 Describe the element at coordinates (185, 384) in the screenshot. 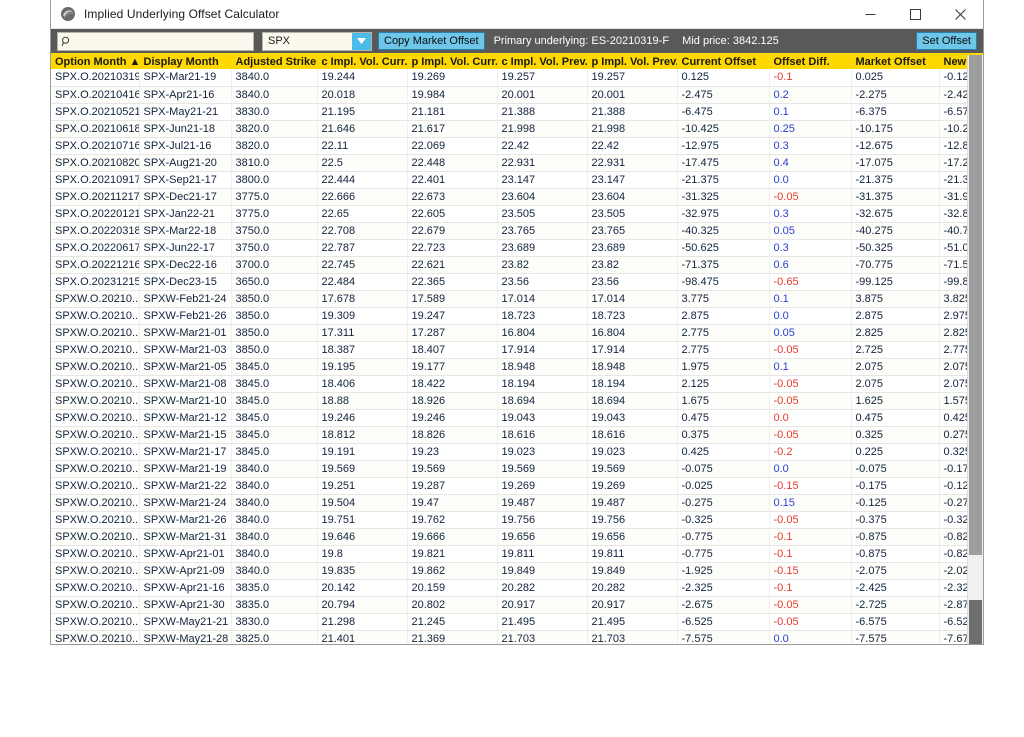

I see `table-cell: SPXW-Mar21-08` at that location.